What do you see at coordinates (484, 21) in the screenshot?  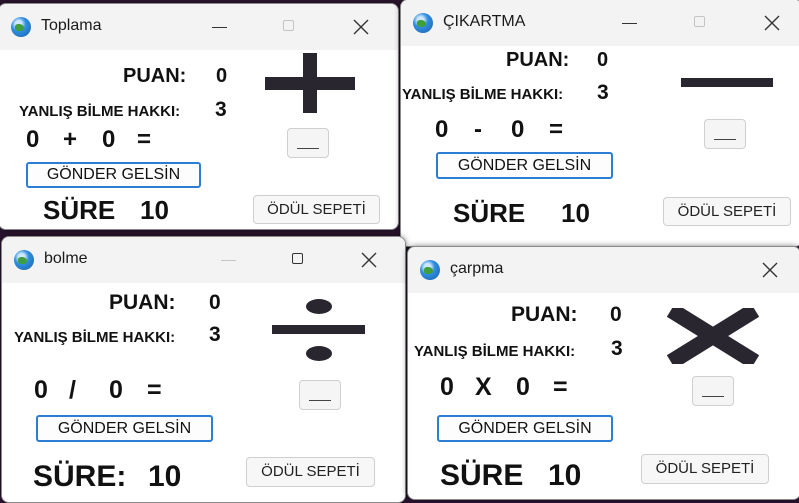 I see `window-title: ÇIKARTMA` at bounding box center [484, 21].